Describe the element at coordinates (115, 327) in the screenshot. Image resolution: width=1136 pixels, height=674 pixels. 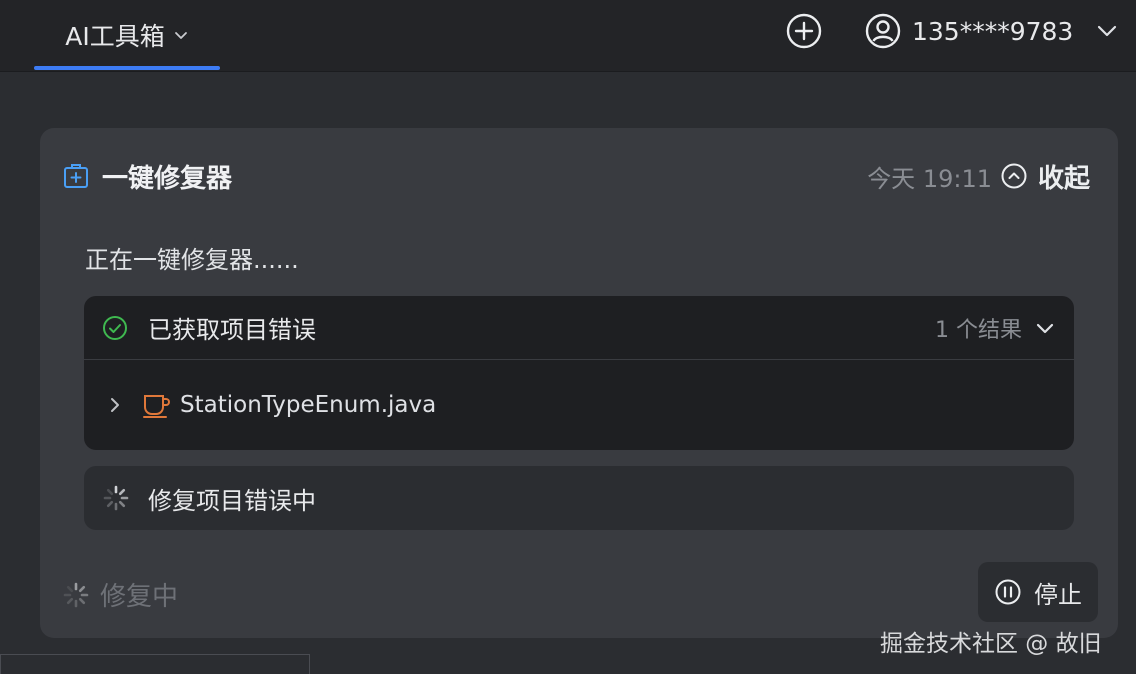
I see `check-circle-icon` at that location.